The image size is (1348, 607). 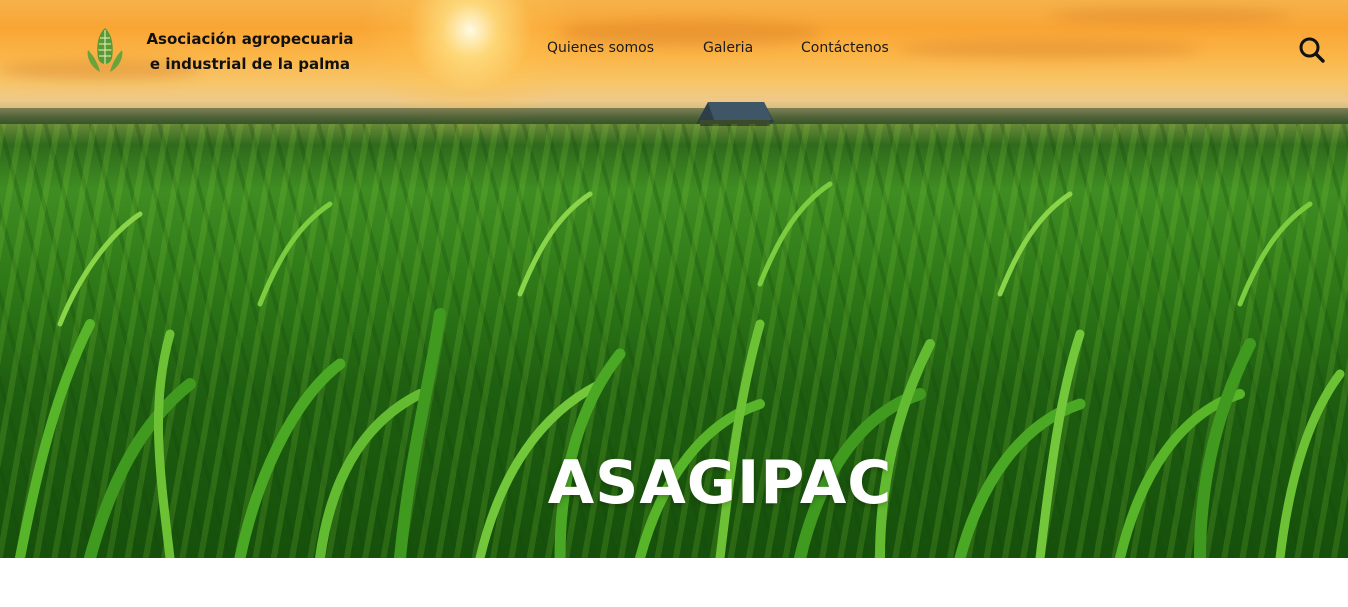 I want to click on search-icon, so click(x=1312, y=50).